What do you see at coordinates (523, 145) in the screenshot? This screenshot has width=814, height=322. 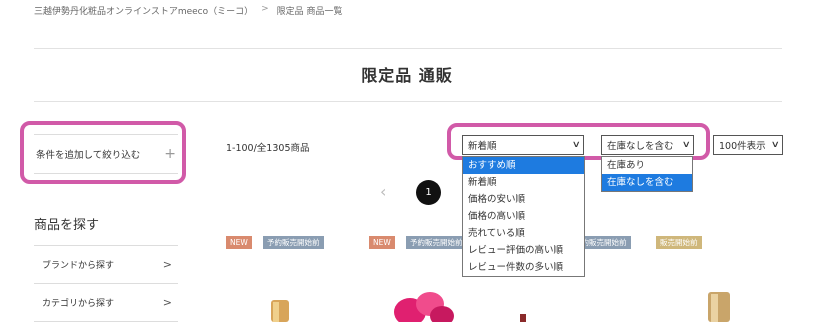 I see `sort-select: 新着順 ∨` at bounding box center [523, 145].